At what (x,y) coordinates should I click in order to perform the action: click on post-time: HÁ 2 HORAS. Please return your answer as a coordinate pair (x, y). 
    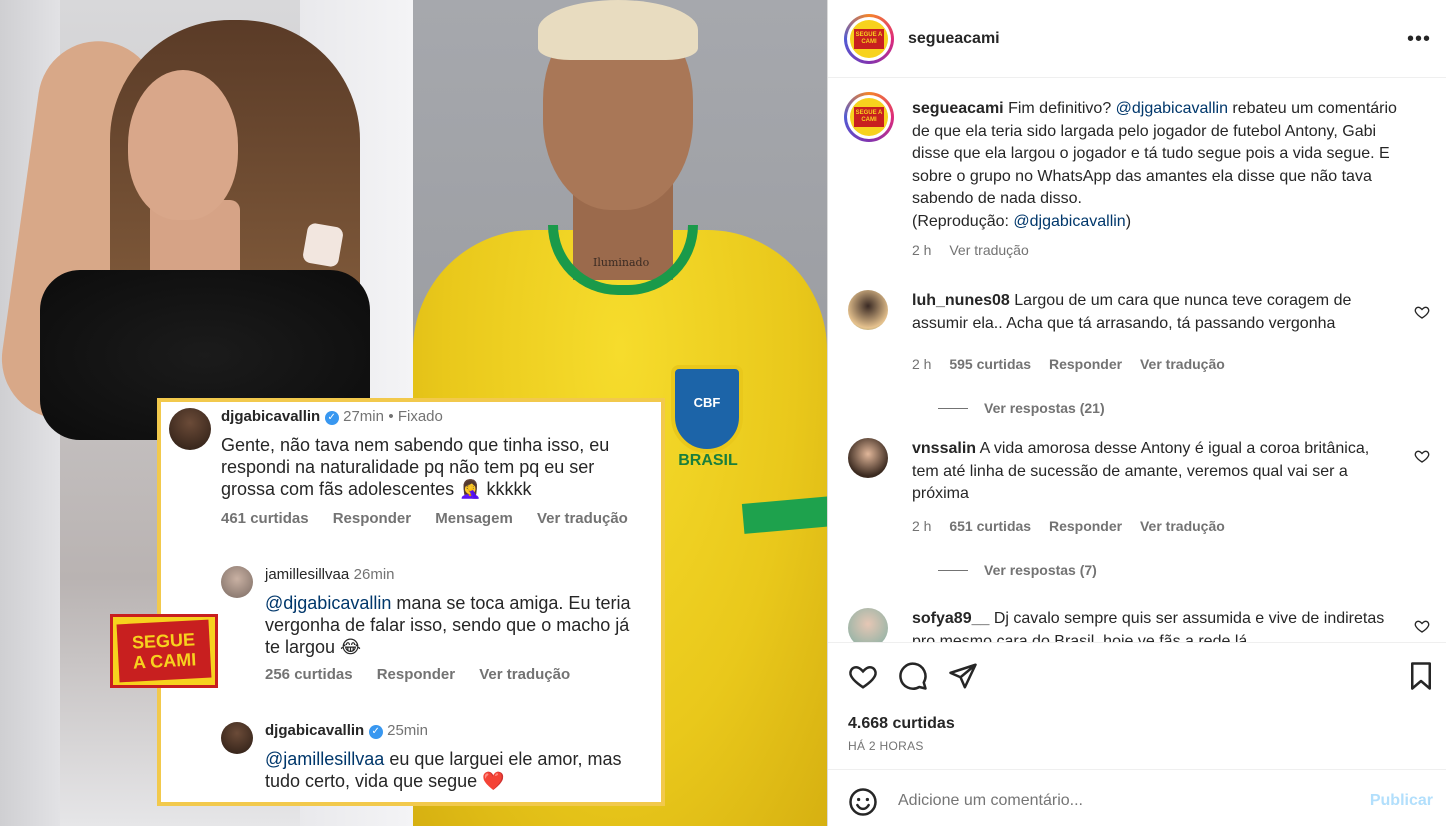
    Looking at the image, I should click on (886, 746).